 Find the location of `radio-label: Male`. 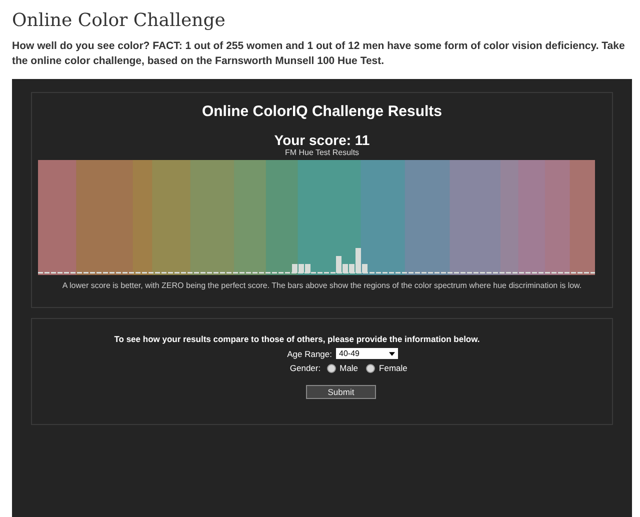

radio-label: Male is located at coordinates (349, 368).